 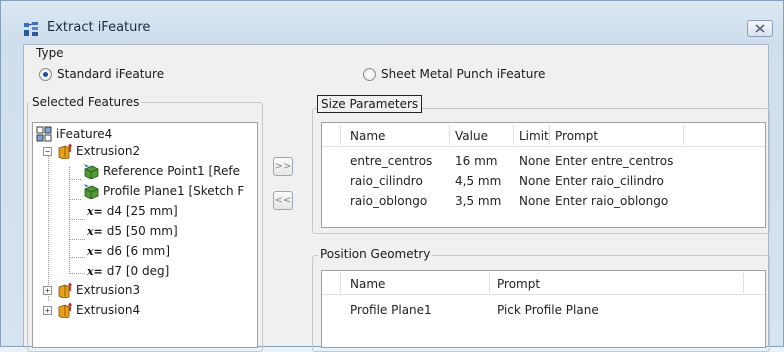 I want to click on tree-item-label: d7 [0 deg], so click(x=138, y=271).